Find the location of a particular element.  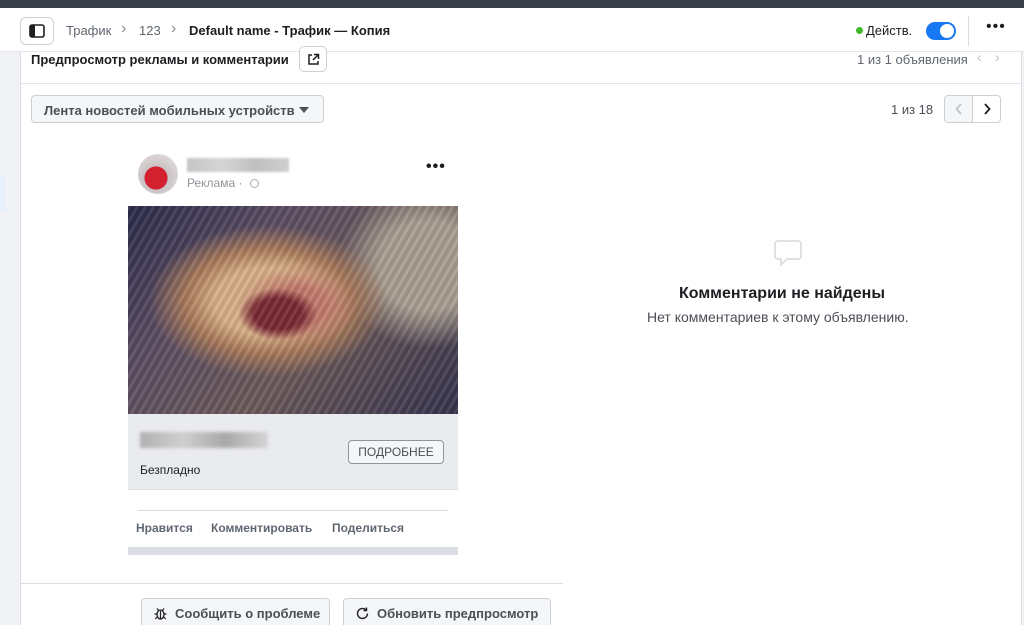

ads-count: 1 из 1 объявления is located at coordinates (912, 59).